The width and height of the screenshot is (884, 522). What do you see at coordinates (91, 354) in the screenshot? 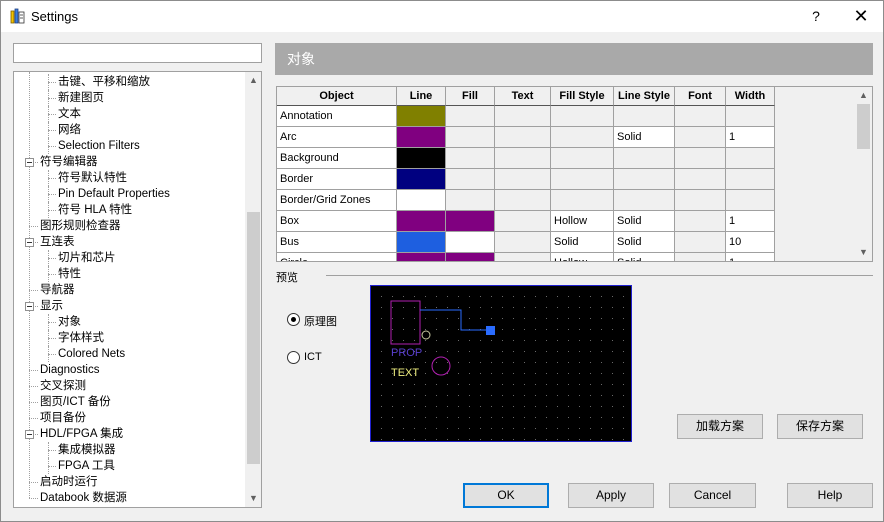
I see `tree-item: Colored Nets` at bounding box center [91, 354].